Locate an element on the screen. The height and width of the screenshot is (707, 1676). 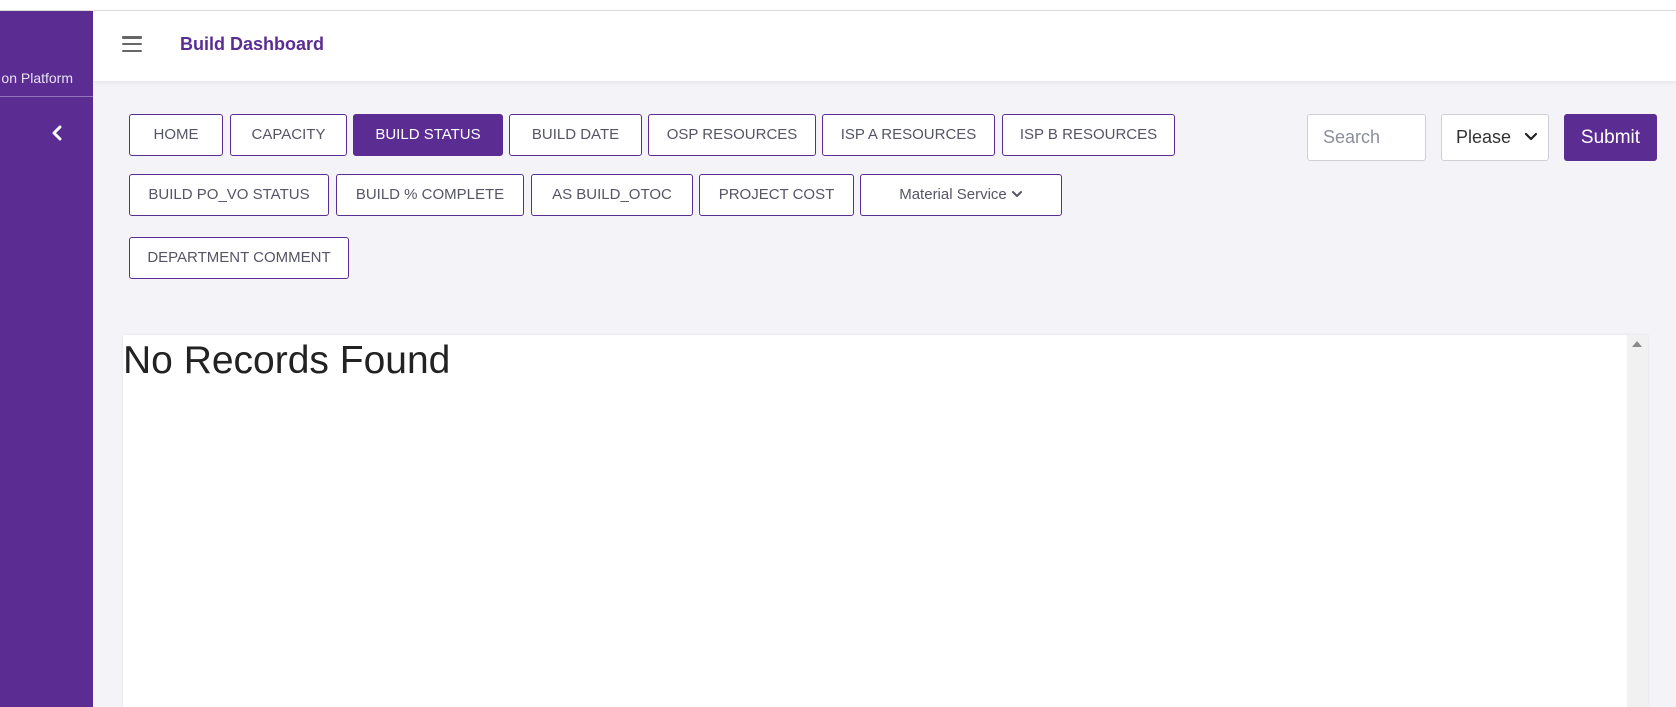
tab-osp-resources: OSP RESOURCES is located at coordinates (732, 135).